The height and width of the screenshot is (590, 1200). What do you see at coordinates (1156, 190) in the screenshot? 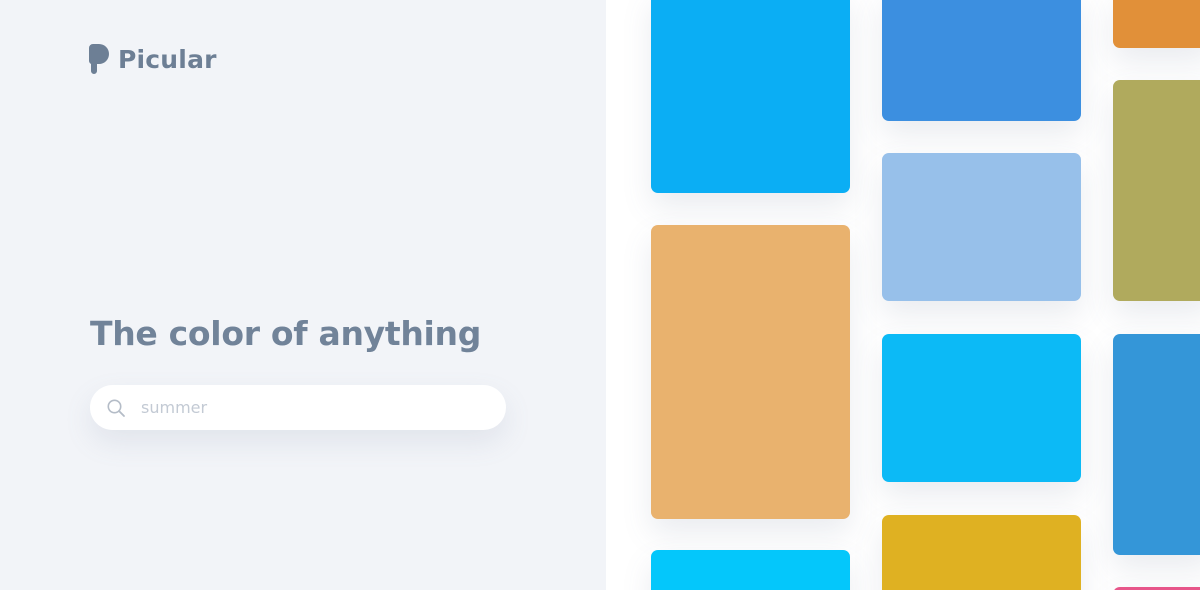
I see `color-swatch-c3-r2` at bounding box center [1156, 190].